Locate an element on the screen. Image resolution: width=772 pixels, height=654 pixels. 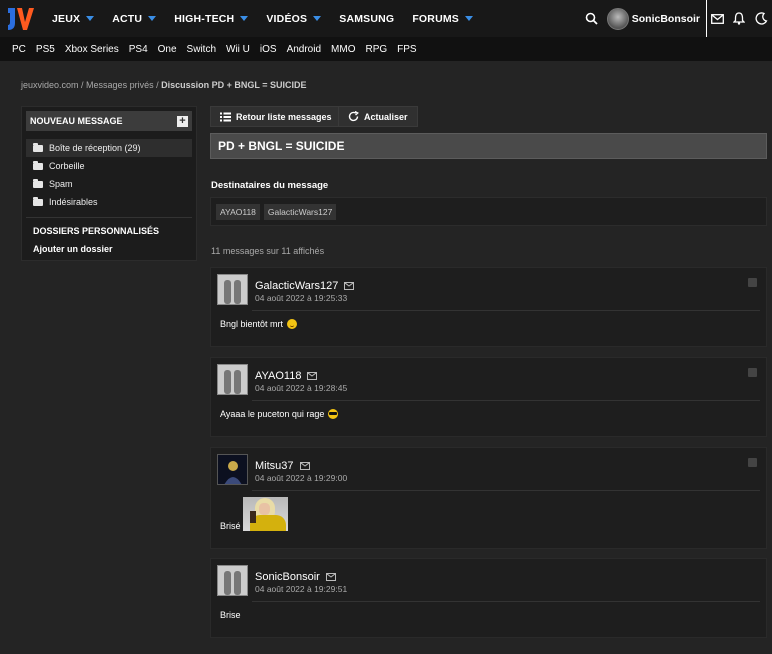
message-card: Mitsu37 04 août 2022 à 19:29:00 Brisé is located at coordinates (488, 498).